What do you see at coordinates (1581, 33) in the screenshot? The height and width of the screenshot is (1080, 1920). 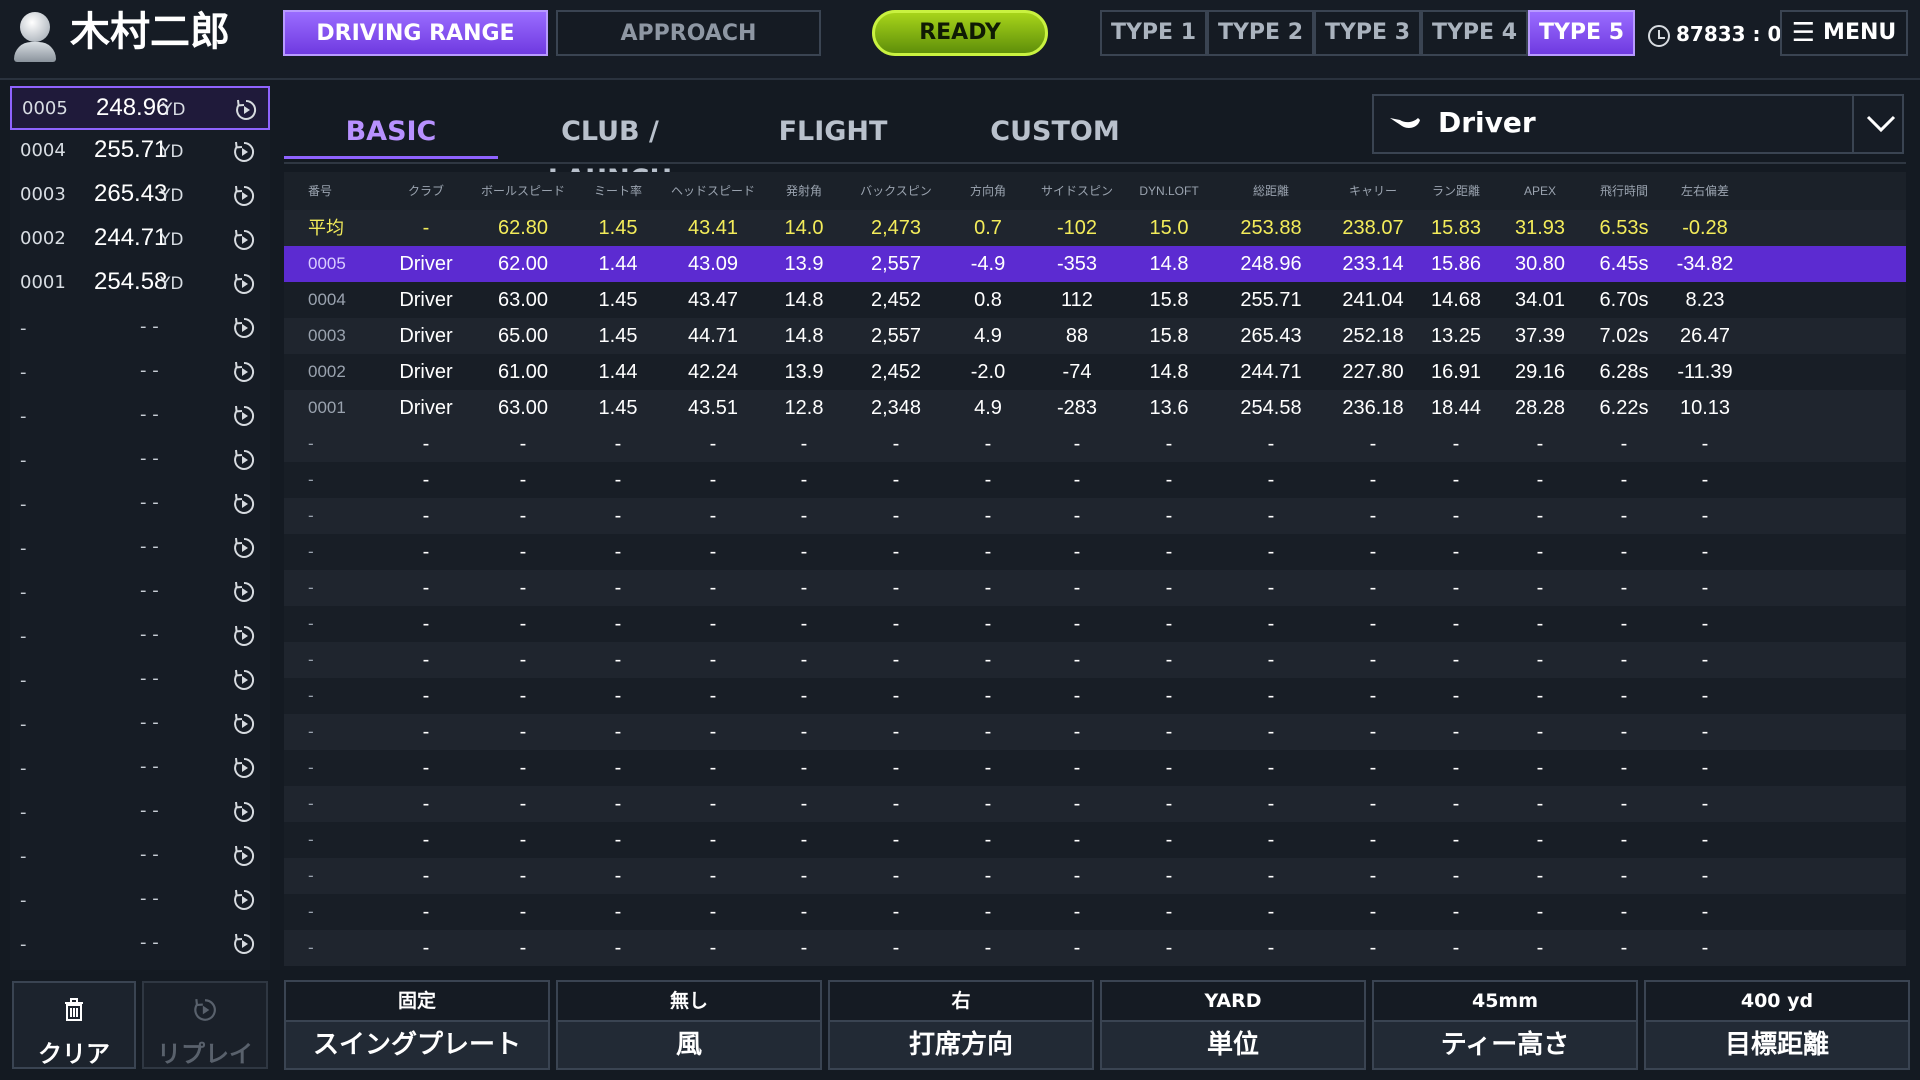 I see `type-5-button: TYPE 5` at bounding box center [1581, 33].